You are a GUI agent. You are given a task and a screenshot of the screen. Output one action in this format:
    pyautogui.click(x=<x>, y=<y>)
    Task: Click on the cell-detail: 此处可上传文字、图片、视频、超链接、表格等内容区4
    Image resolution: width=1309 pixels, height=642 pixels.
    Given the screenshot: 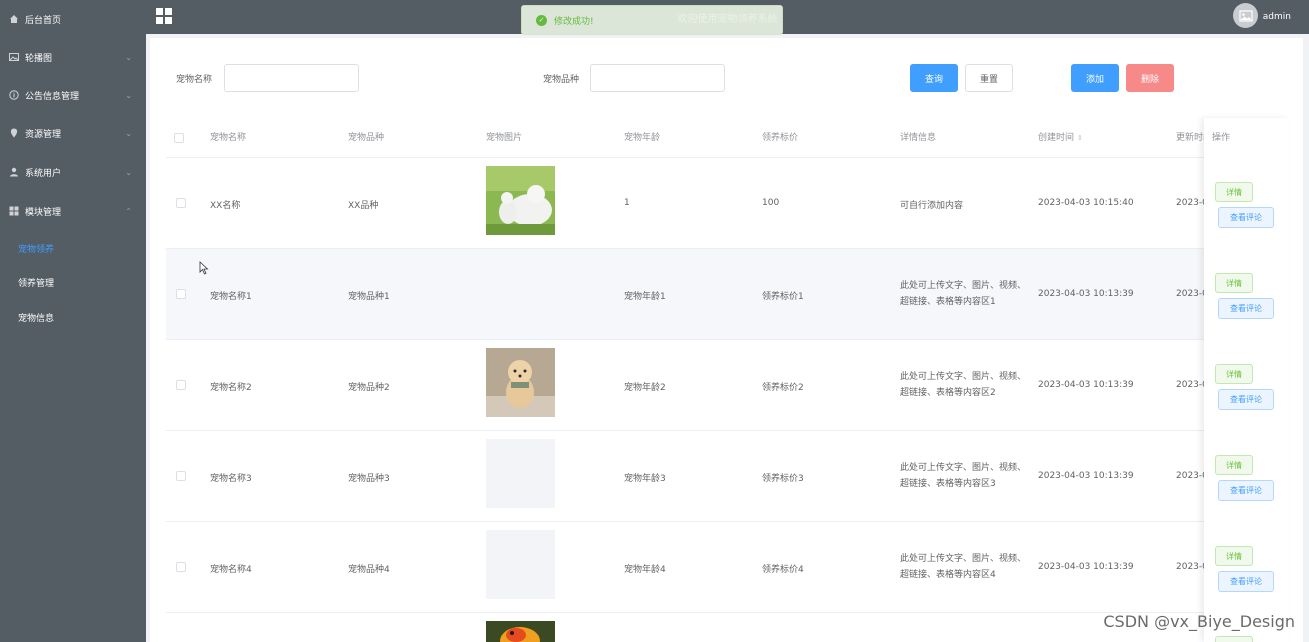 What is the action you would take?
    pyautogui.click(x=963, y=567)
    